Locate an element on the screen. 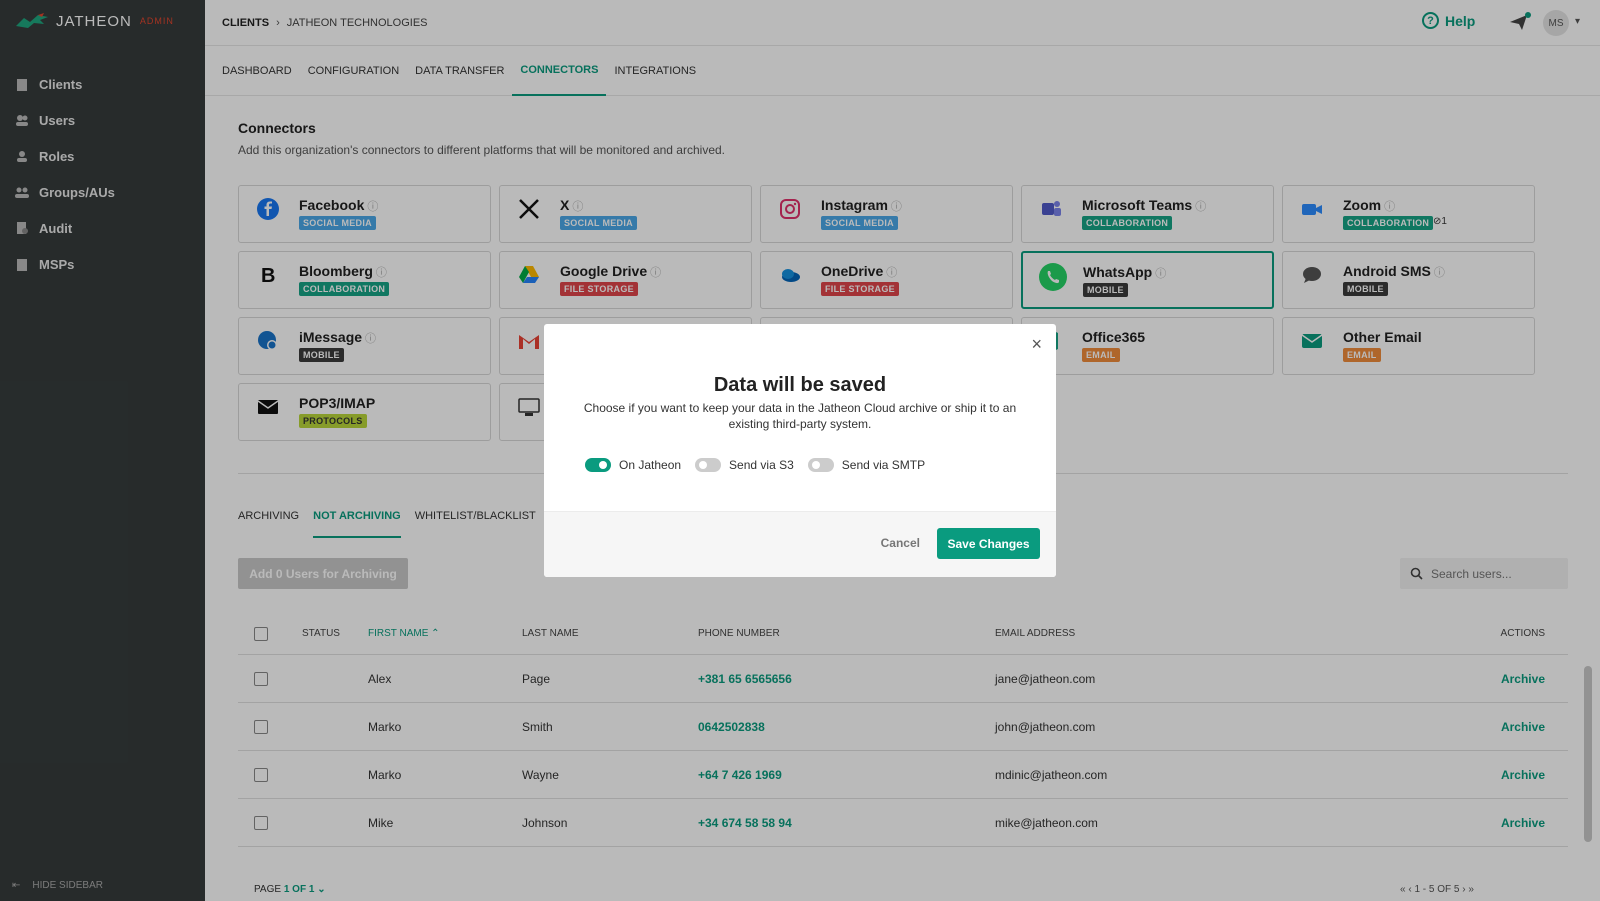  modal-footer: Cancel Save Changes is located at coordinates (800, 544).